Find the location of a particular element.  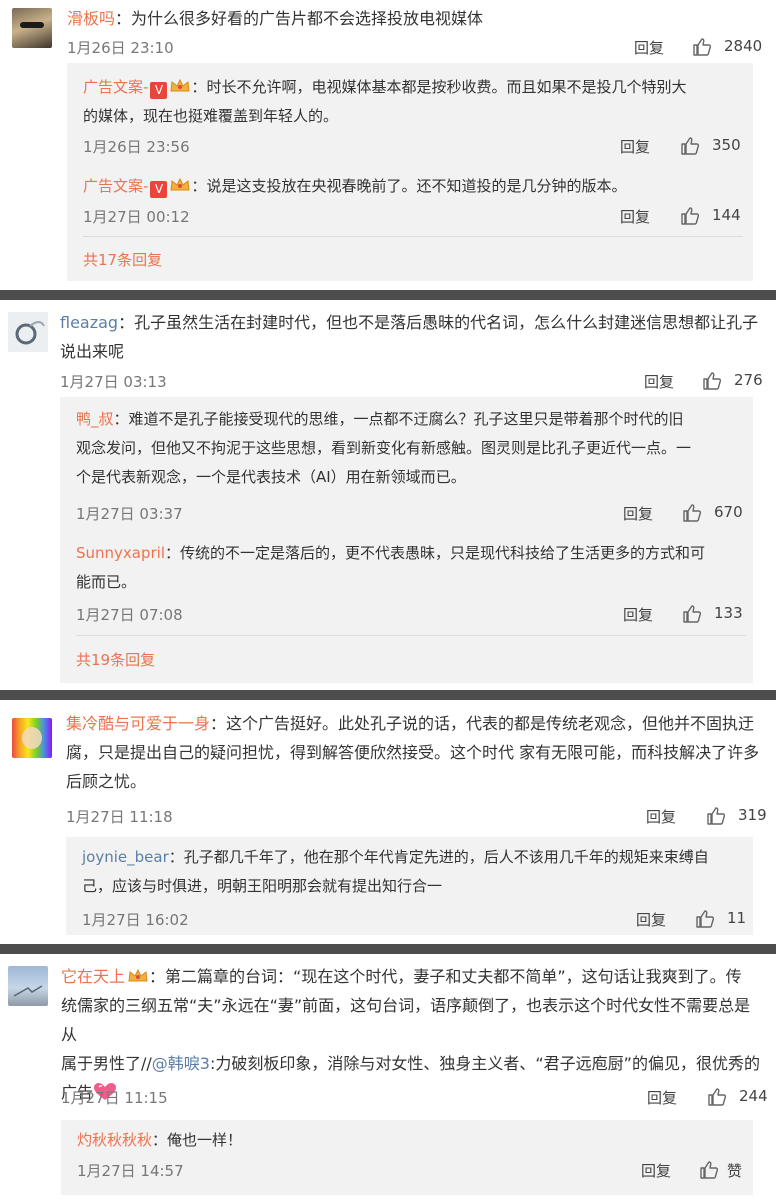

reply-username: Sunnyxapril is located at coordinates (120, 553).